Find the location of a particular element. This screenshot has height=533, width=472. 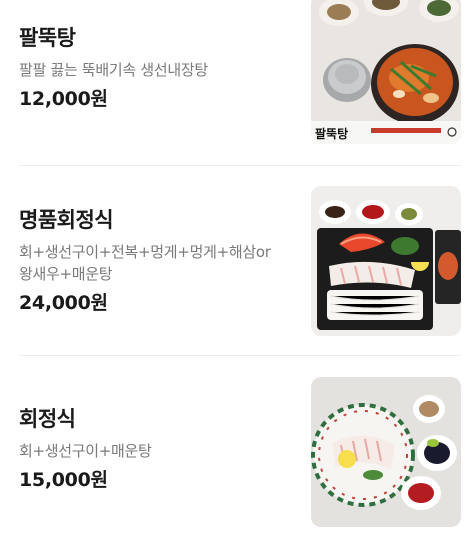

menu-item-price: 15,000원 is located at coordinates (63, 480).